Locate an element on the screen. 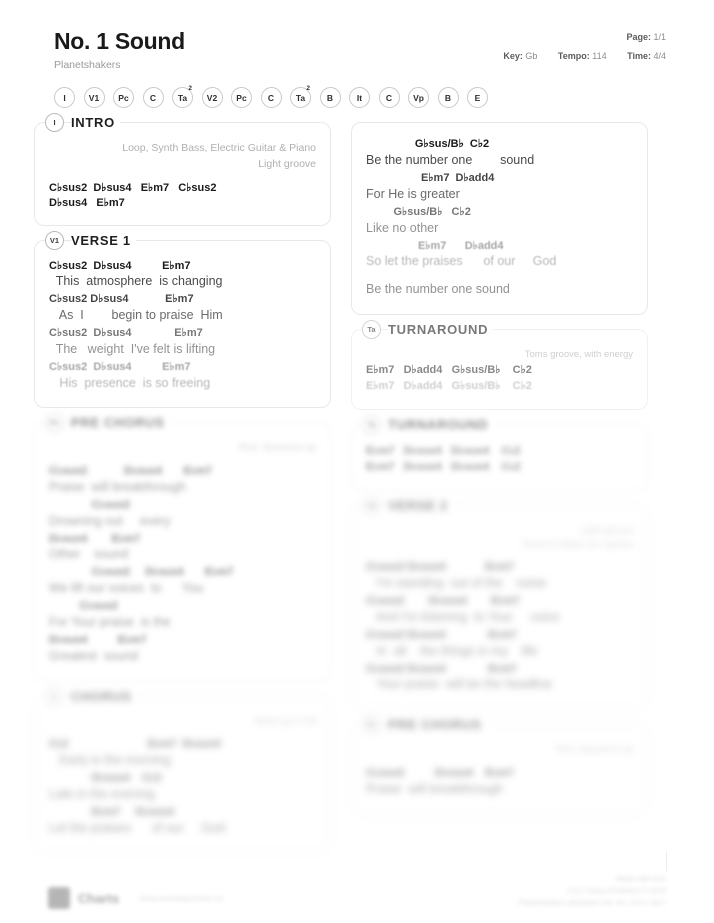 The height and width of the screenshot is (923, 714). section-badge-chorus-left: C is located at coordinates (54, 696).